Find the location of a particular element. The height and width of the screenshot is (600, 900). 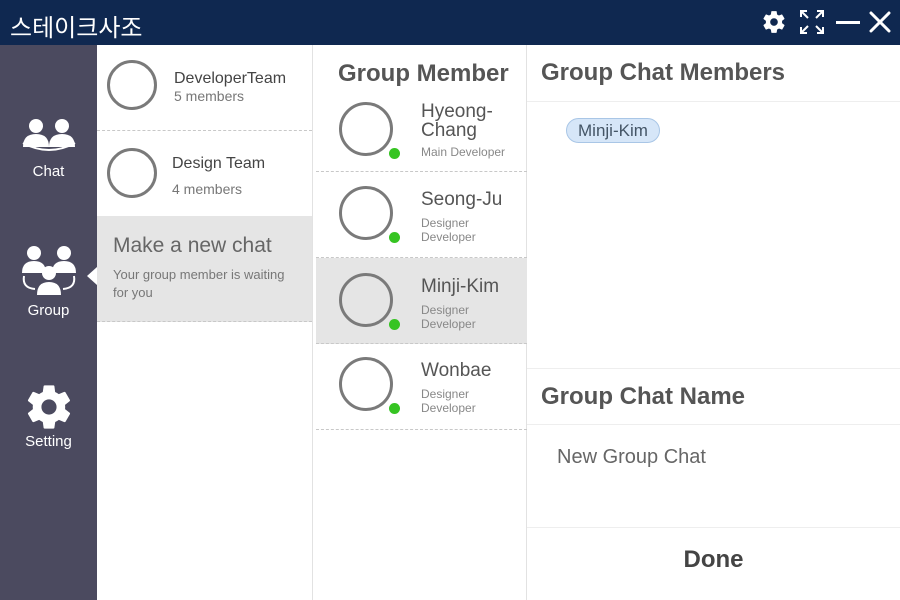

nav-label-chat: Chat is located at coordinates (48, 171).